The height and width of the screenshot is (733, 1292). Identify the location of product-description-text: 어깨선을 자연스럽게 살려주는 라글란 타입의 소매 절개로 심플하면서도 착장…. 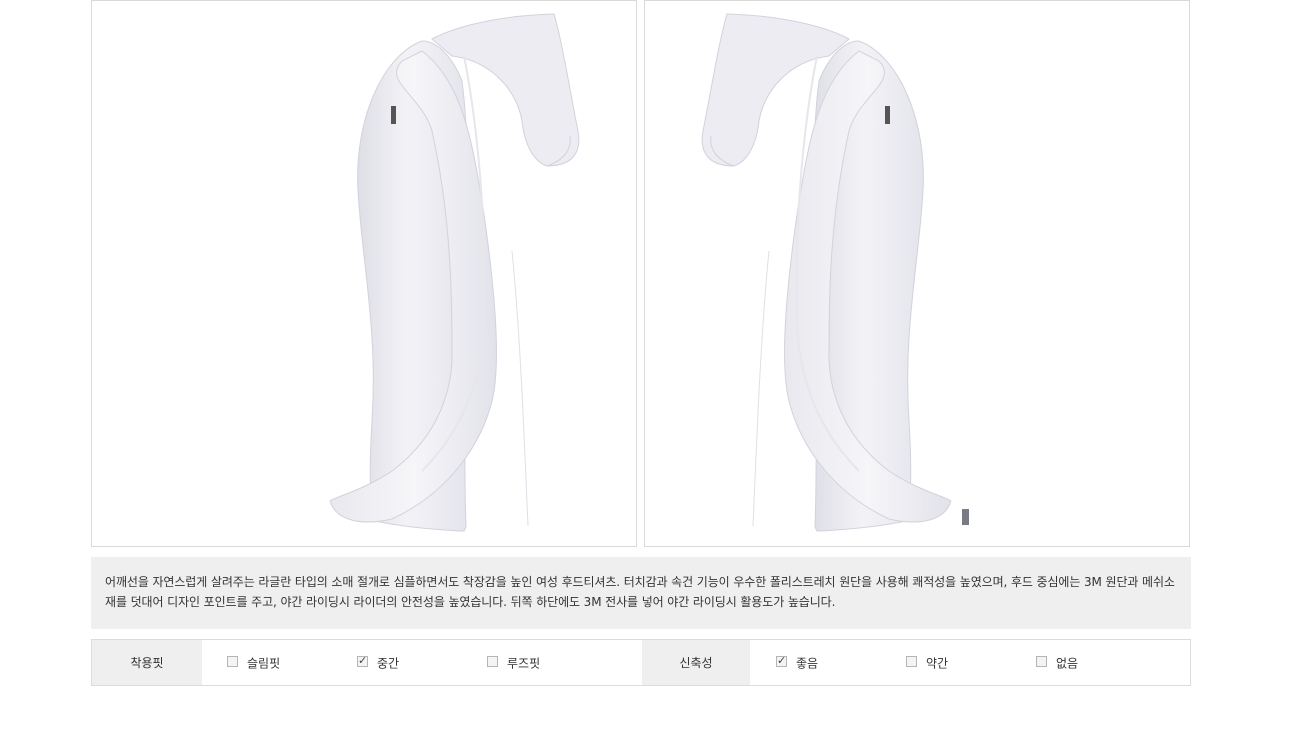
(640, 592).